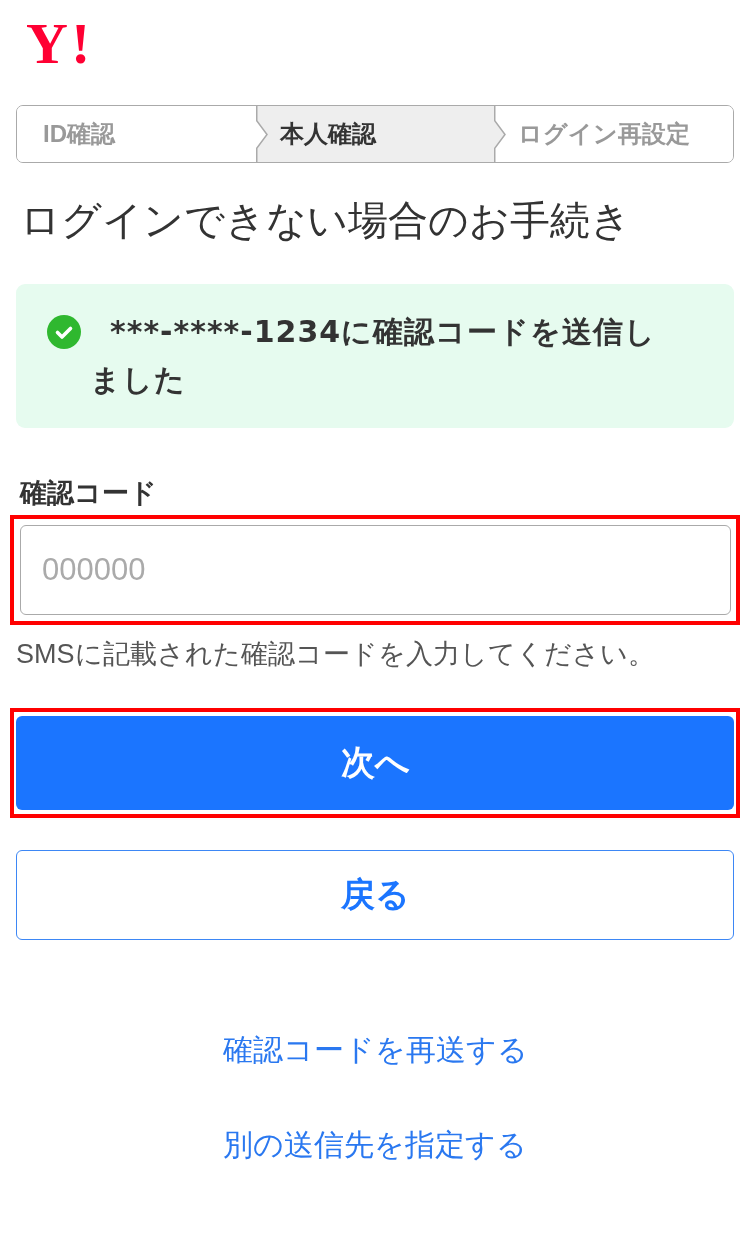 This screenshot has height=1256, width=750. What do you see at coordinates (60, 44) in the screenshot?
I see `logo: Y!` at bounding box center [60, 44].